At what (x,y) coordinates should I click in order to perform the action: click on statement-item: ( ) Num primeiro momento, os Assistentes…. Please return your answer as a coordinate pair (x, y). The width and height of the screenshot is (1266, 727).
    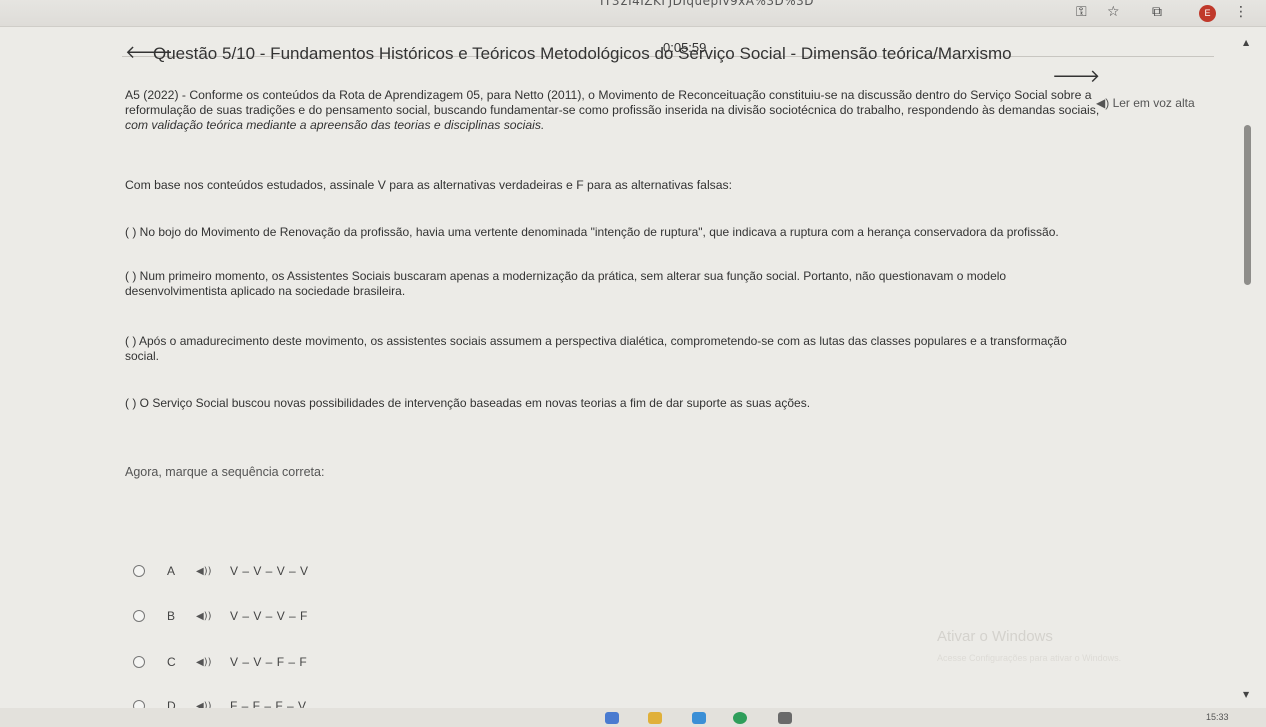
    Looking at the image, I should click on (665, 284).